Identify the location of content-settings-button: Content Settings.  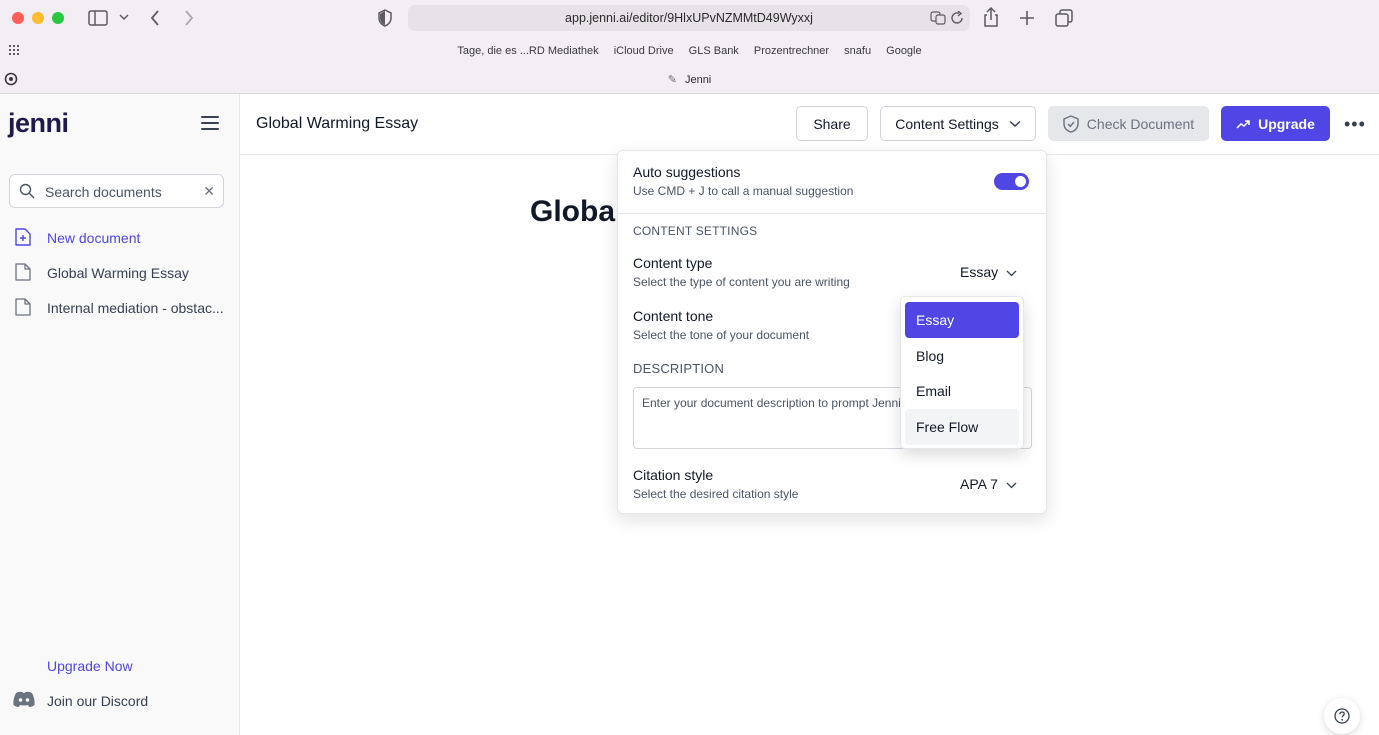
(958, 123).